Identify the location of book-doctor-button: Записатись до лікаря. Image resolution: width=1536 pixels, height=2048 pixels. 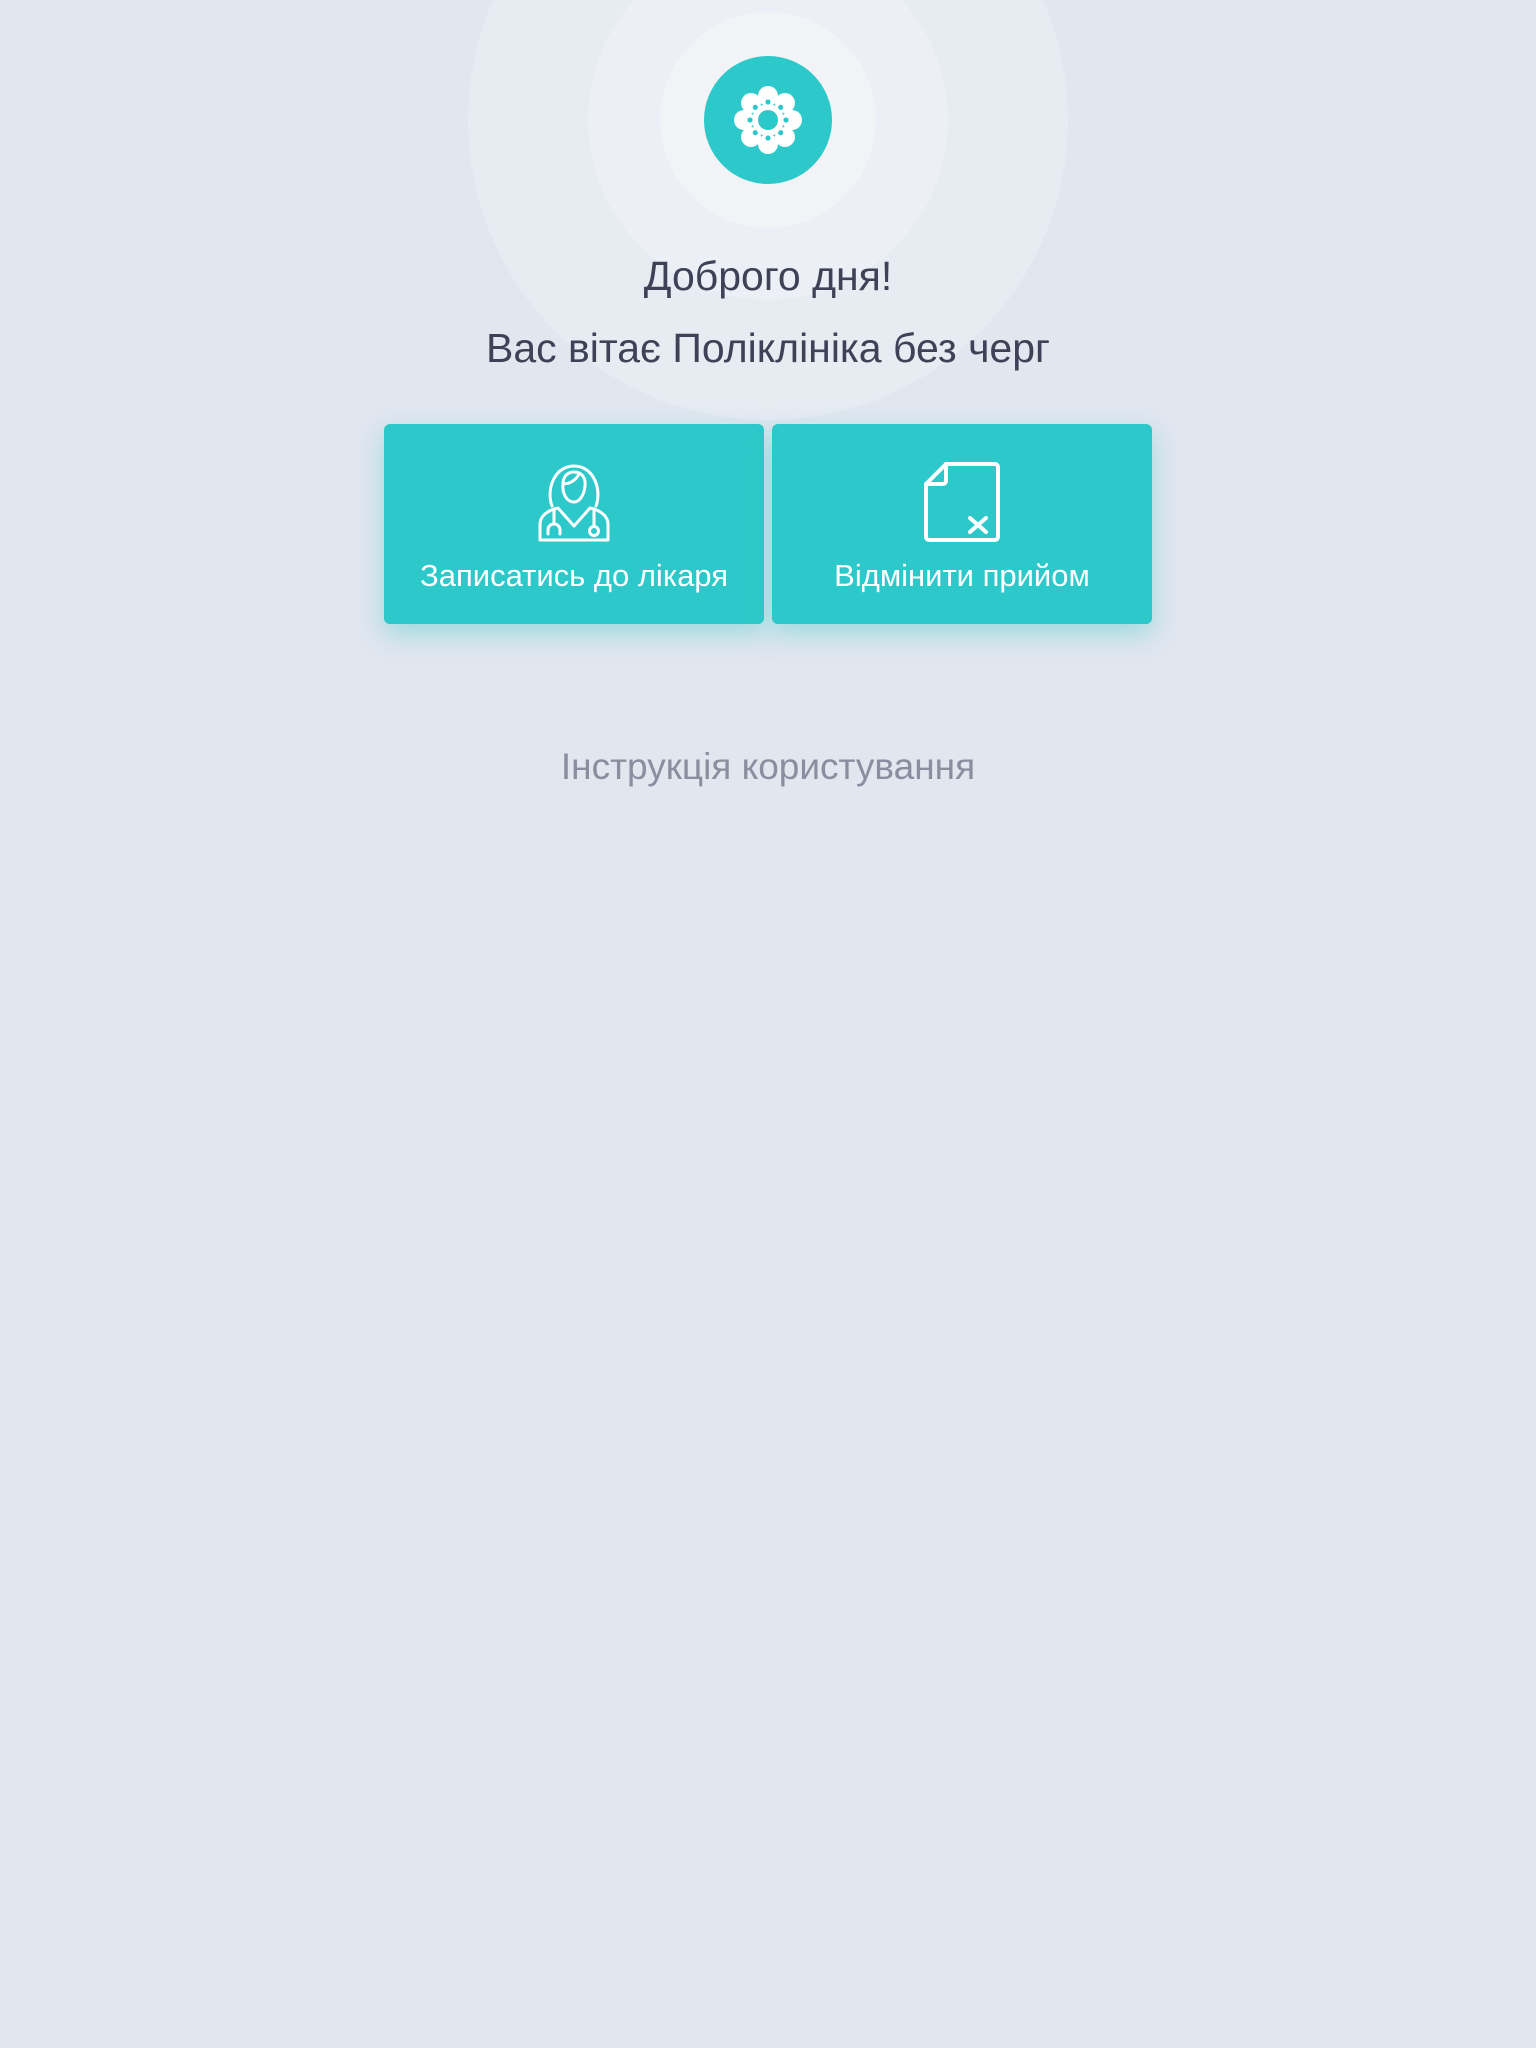
(574, 524).